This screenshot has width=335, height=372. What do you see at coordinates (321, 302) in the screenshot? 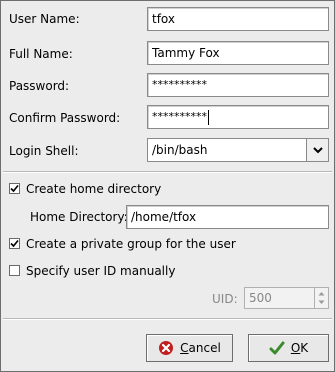
I see `spin-down-icon` at bounding box center [321, 302].